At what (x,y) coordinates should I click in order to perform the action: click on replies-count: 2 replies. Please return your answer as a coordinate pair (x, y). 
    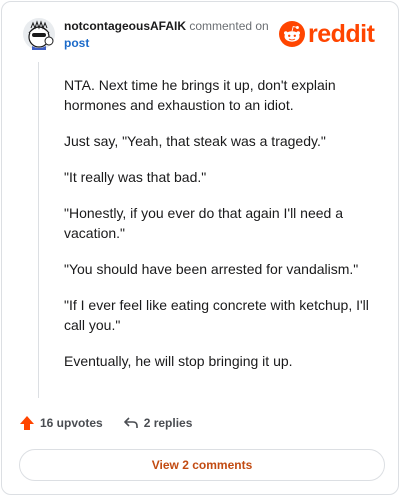
    Looking at the image, I should click on (168, 423).